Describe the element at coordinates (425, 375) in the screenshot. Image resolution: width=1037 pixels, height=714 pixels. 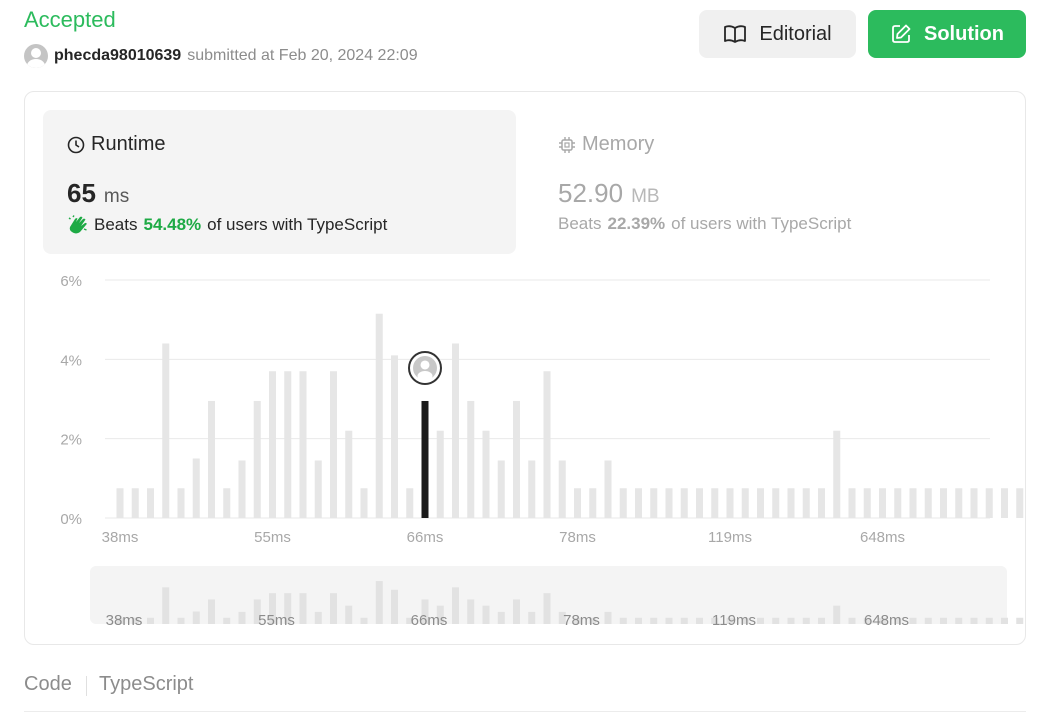
I see `avatar-body` at that location.